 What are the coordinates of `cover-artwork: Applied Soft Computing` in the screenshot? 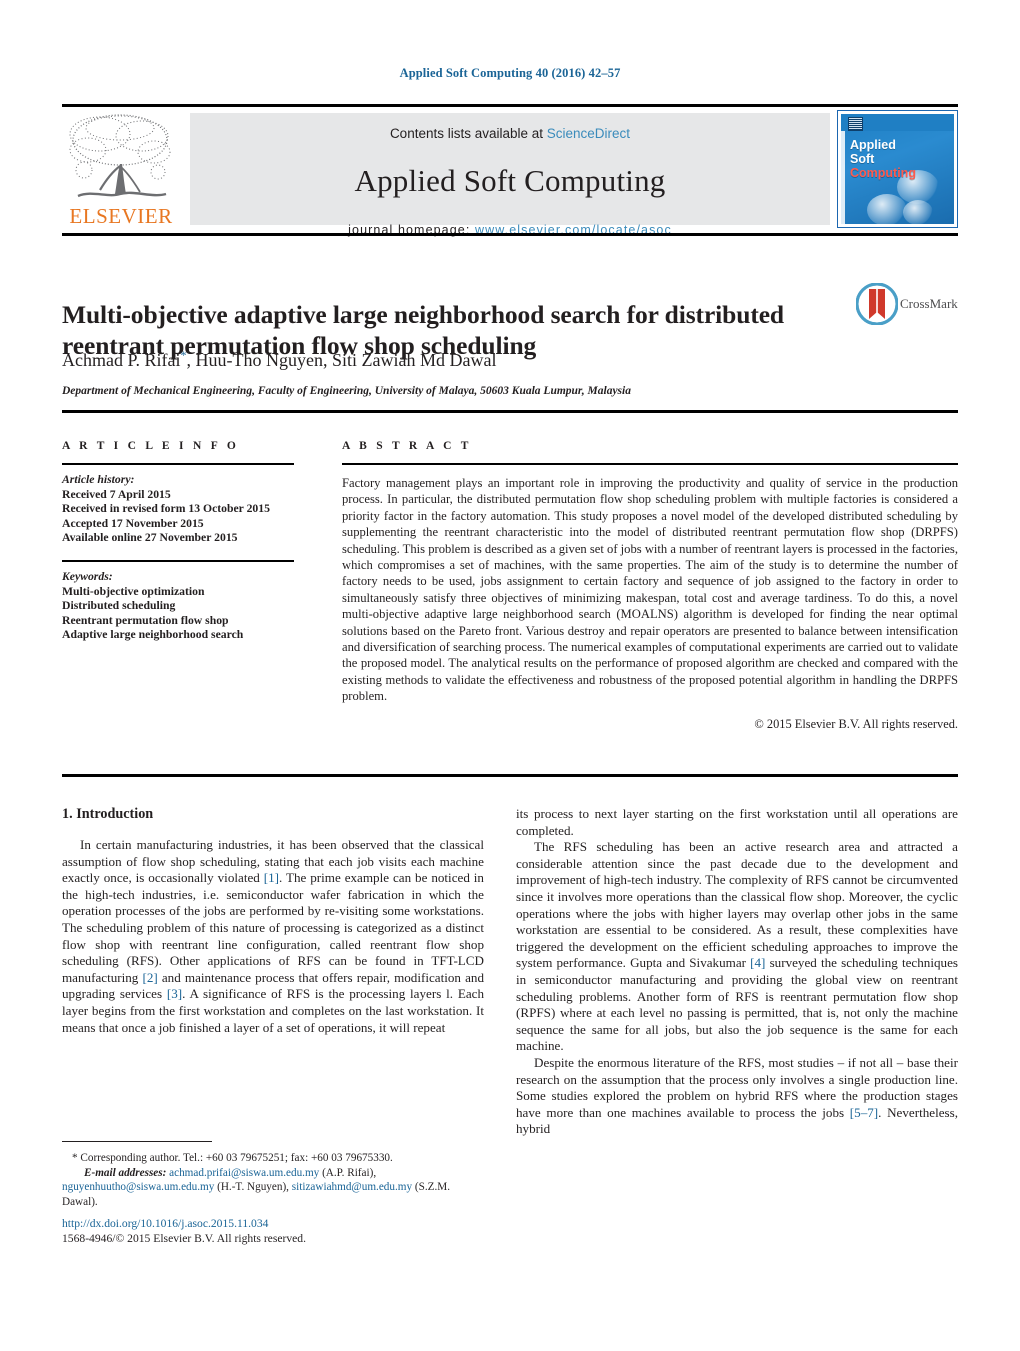 It's located at (897, 169).